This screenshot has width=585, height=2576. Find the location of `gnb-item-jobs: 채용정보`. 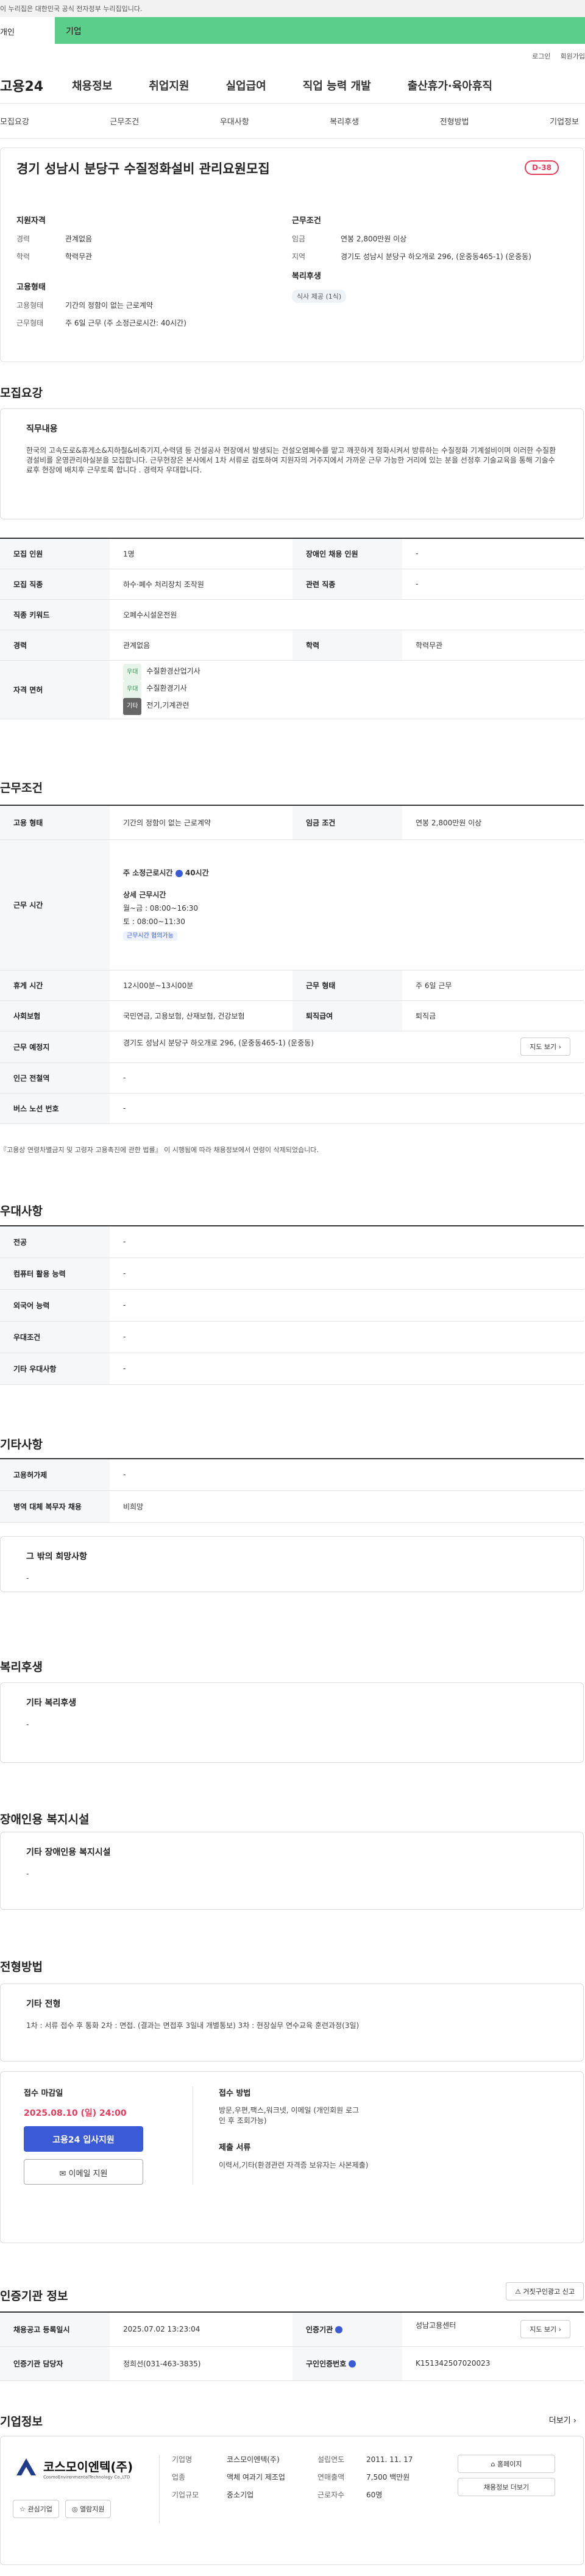

gnb-item-jobs: 채용정보 is located at coordinates (92, 85).